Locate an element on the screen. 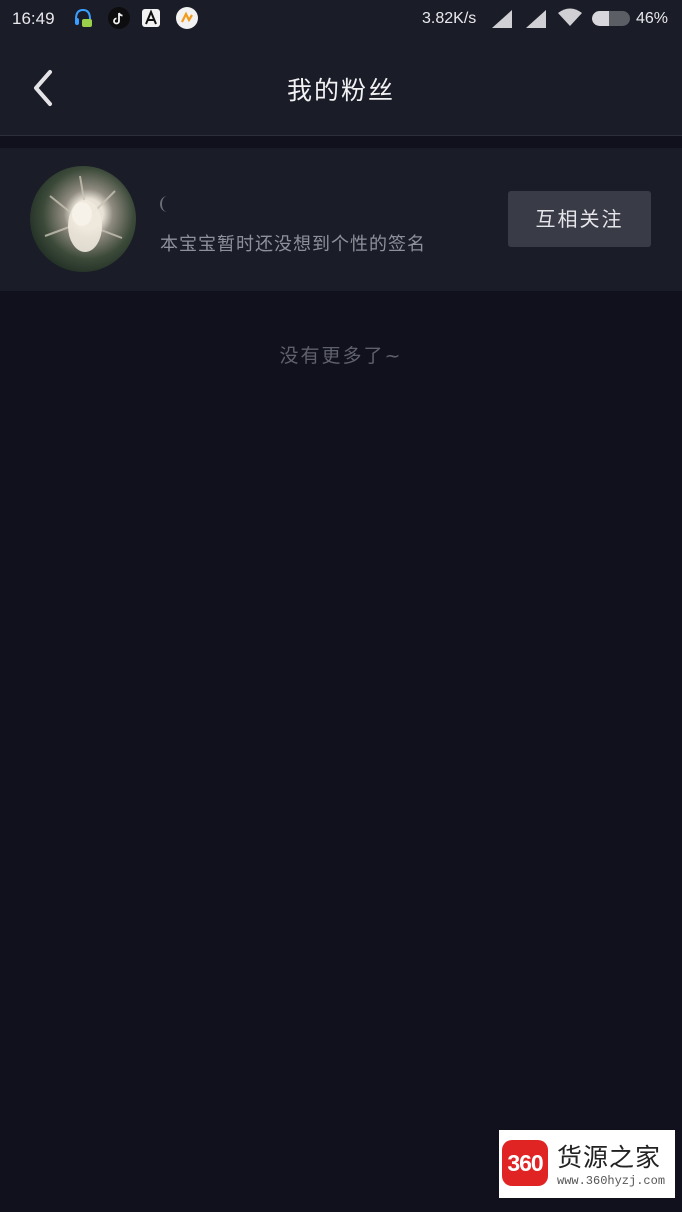 This screenshot has width=682, height=1212. headset-chat-app-icon is located at coordinates (83, 18).